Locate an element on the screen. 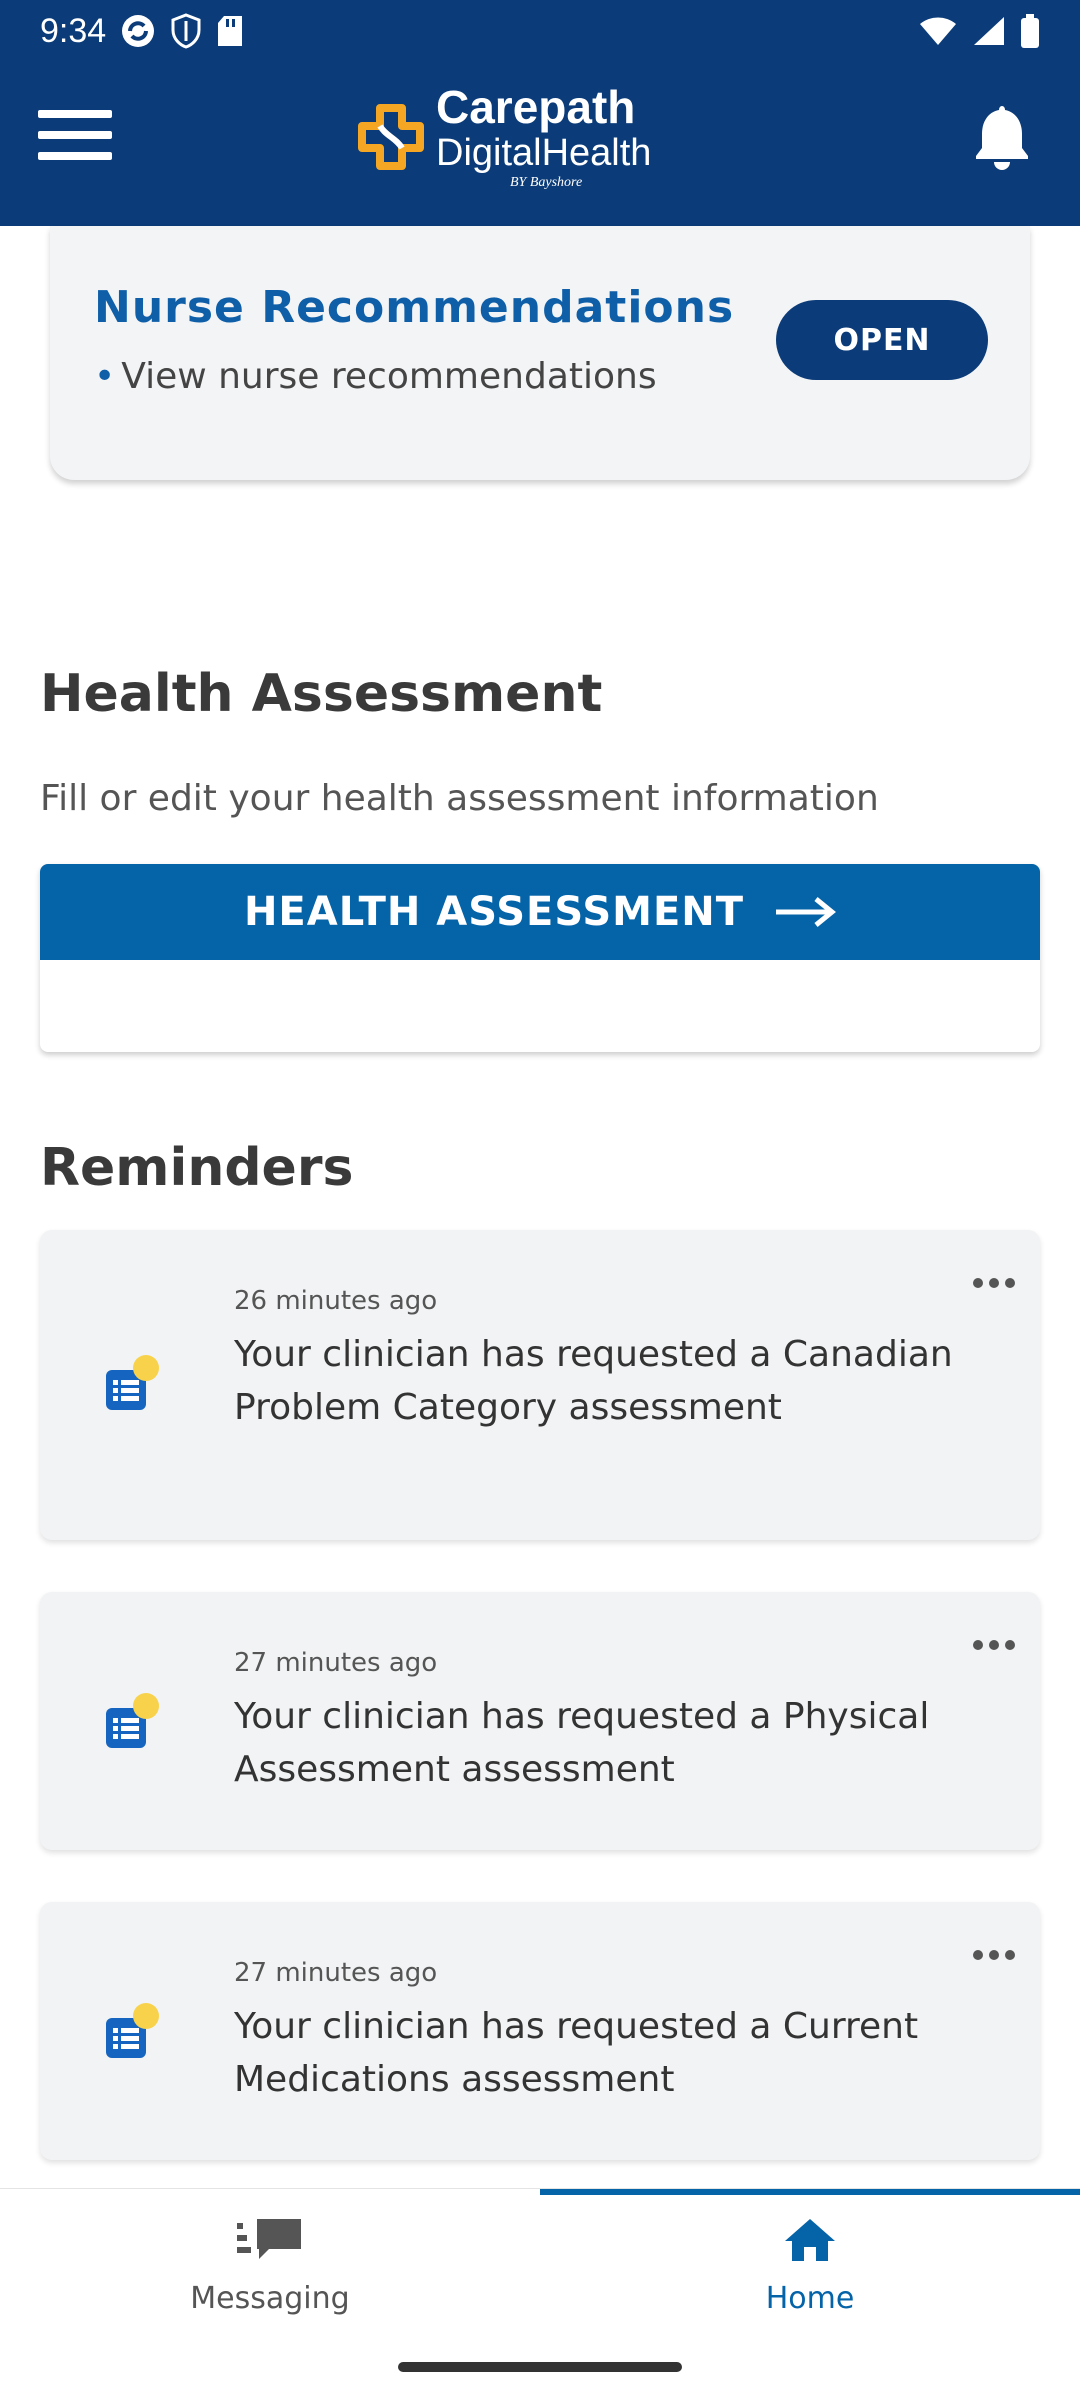 This screenshot has height=2400, width=1080. nav-home-label: Home is located at coordinates (810, 2298).